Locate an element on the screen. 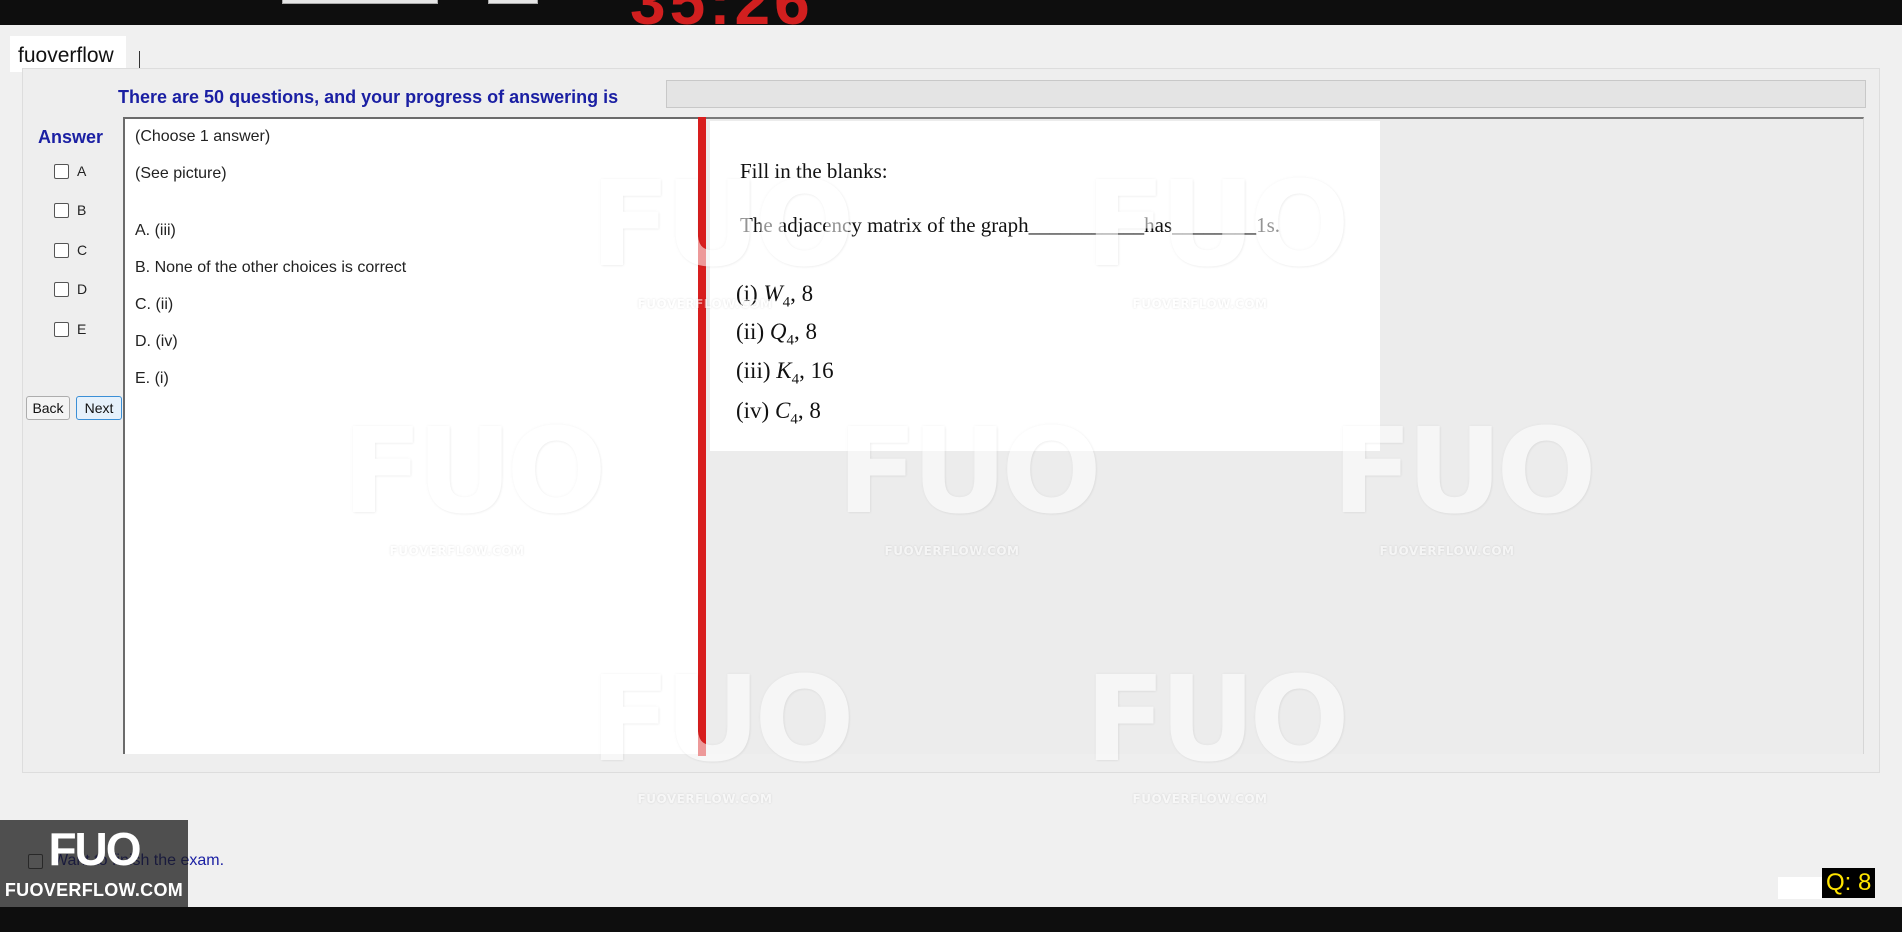 The width and height of the screenshot is (1902, 932). answer-option-label: C is located at coordinates (82, 250).